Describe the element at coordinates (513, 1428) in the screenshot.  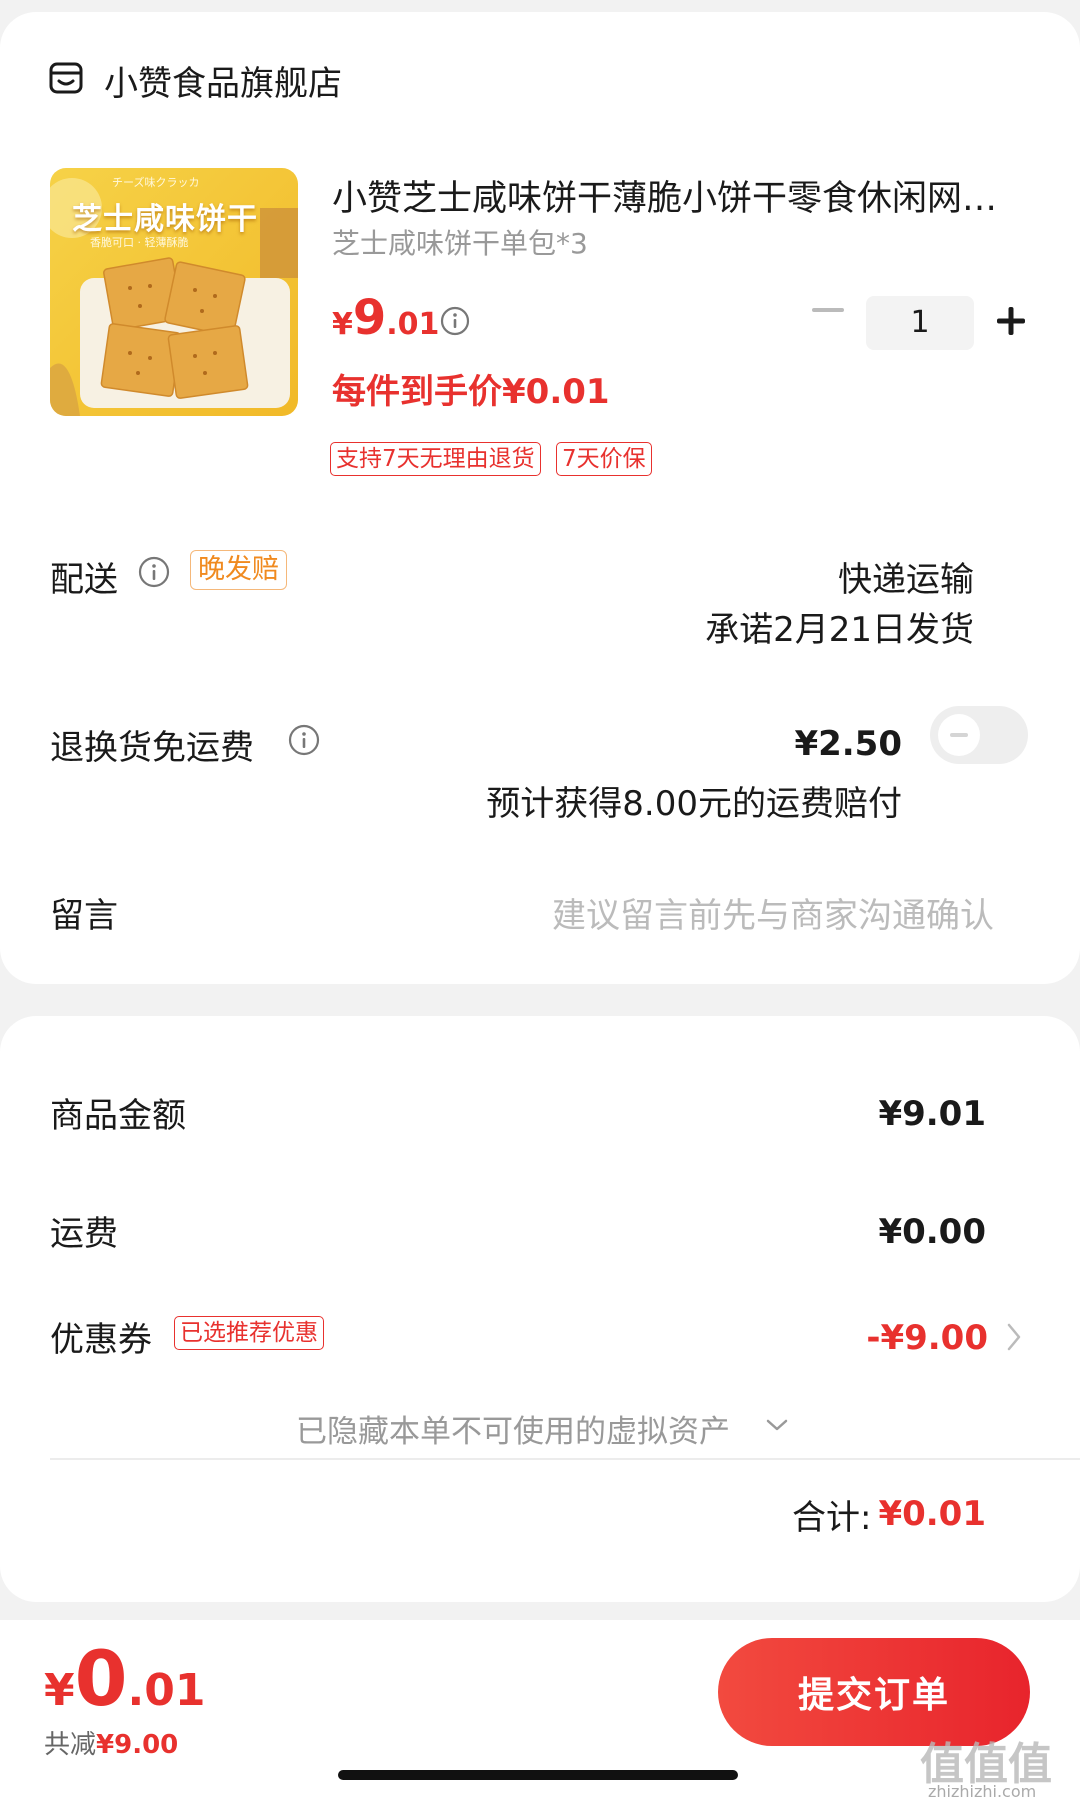
I see `hidden-assets-note: 已隐藏本单不可使用的虚拟资产` at that location.